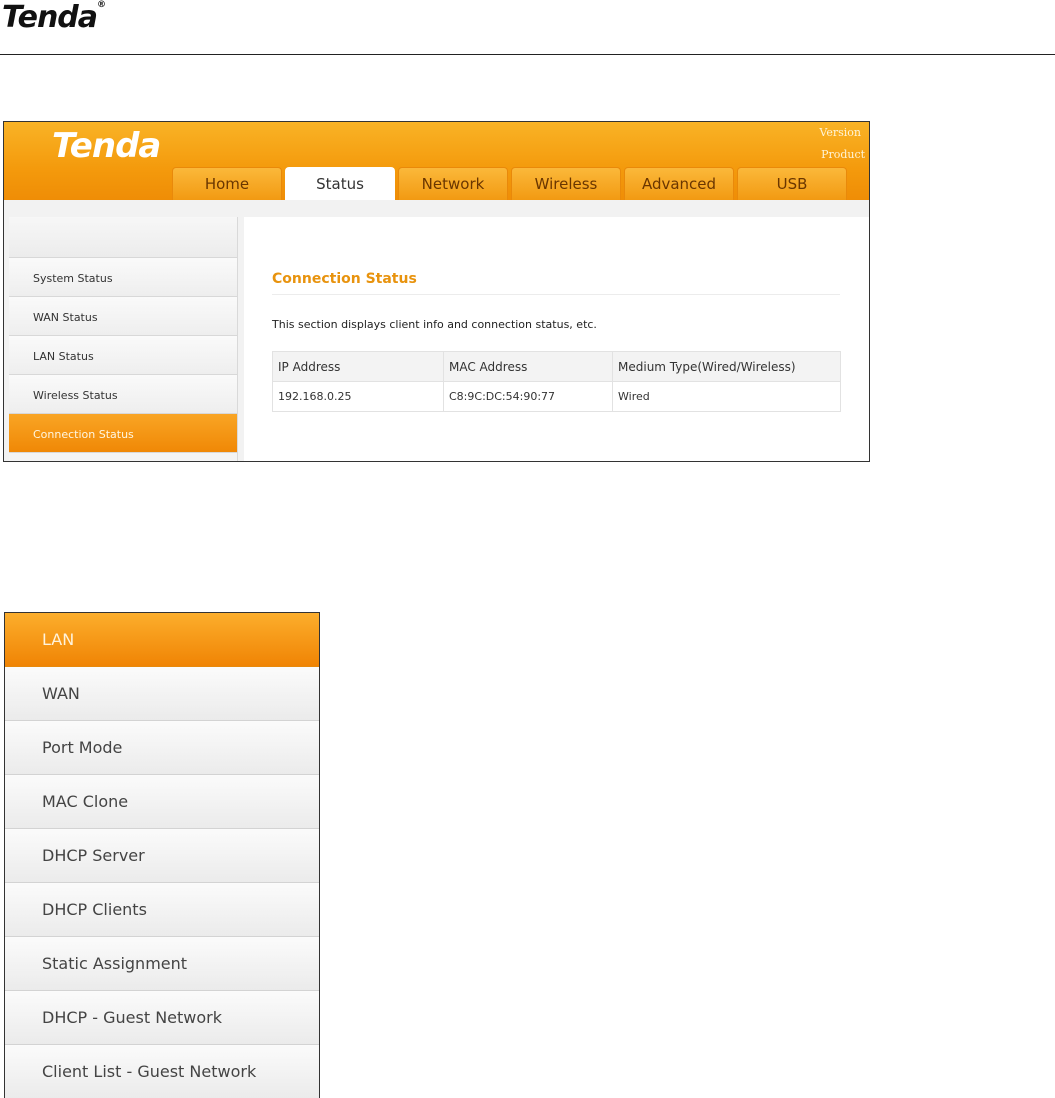  I want to click on menu-item-dhcp-clients: DHCP Clients, so click(162, 910).